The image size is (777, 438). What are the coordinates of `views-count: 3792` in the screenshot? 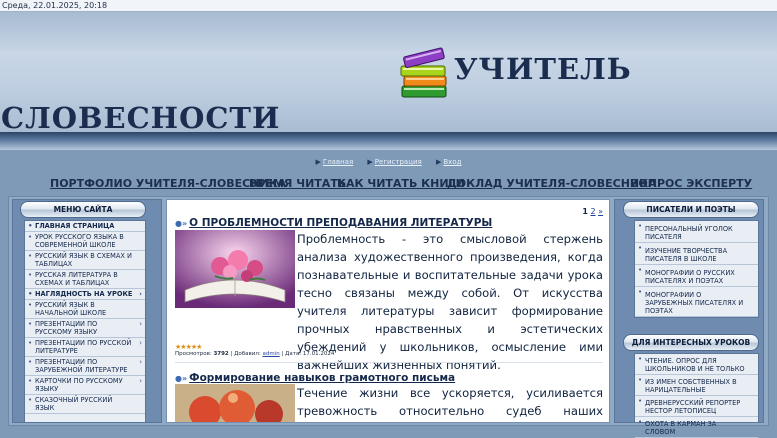 It's located at (221, 354).